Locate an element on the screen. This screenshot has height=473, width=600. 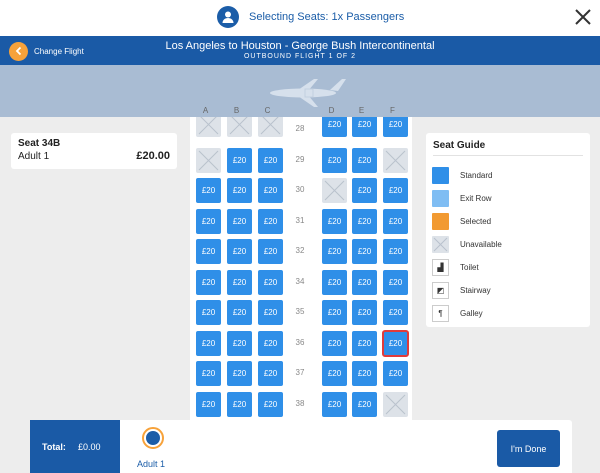
row-number: 31 is located at coordinates (300, 220).